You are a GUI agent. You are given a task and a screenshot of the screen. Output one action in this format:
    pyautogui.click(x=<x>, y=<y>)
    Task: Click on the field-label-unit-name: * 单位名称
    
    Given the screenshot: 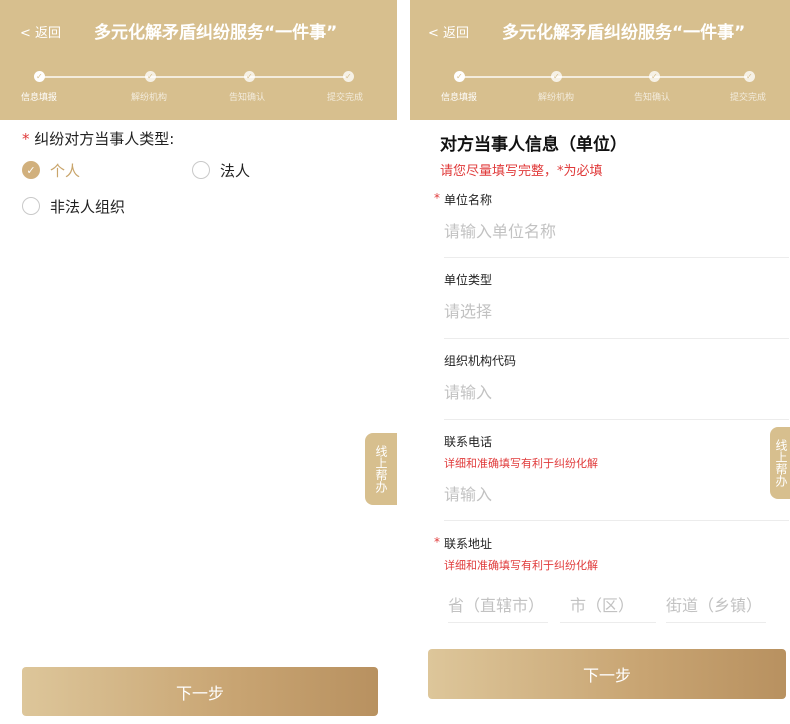 What is the action you would take?
    pyautogui.click(x=463, y=199)
    